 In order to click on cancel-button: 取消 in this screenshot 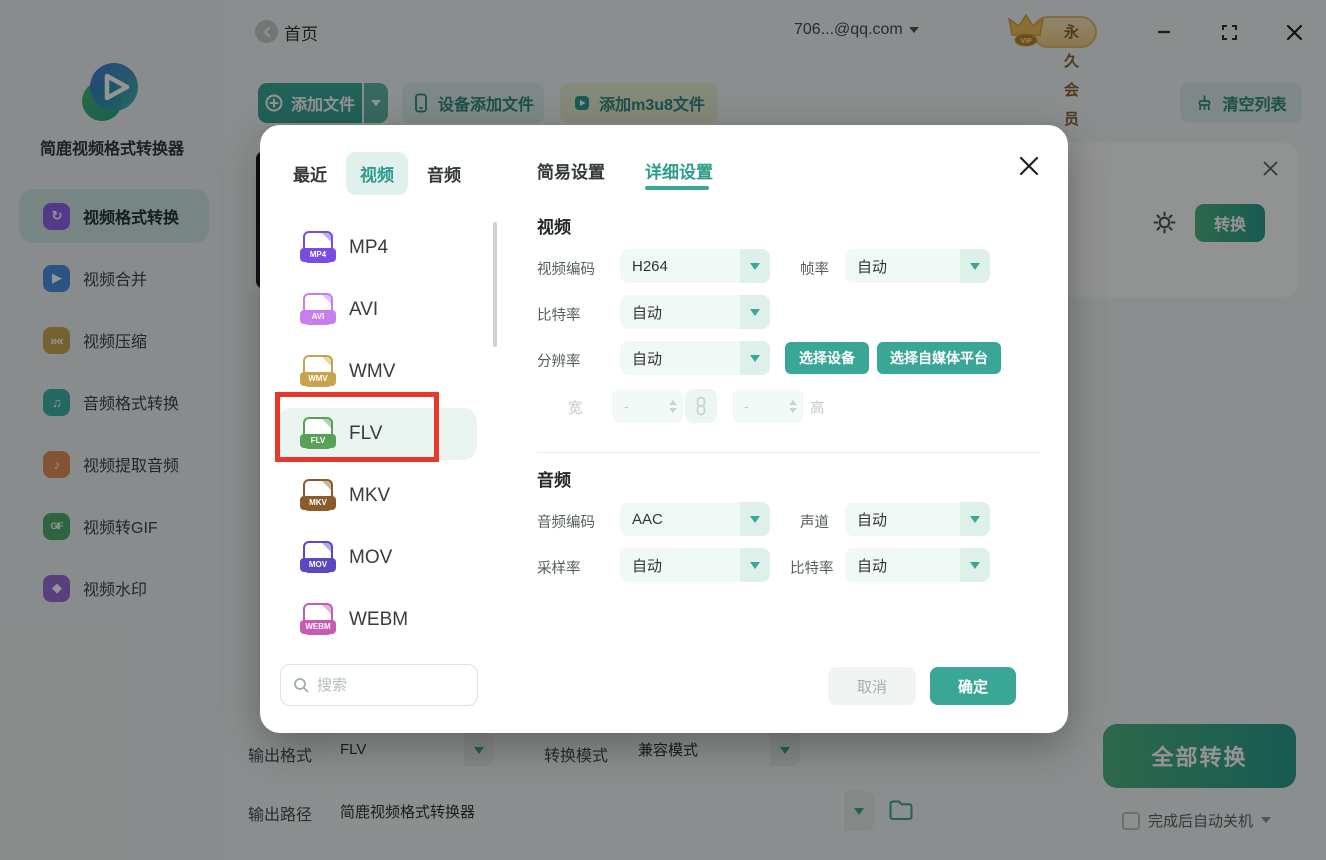, I will do `click(872, 686)`.